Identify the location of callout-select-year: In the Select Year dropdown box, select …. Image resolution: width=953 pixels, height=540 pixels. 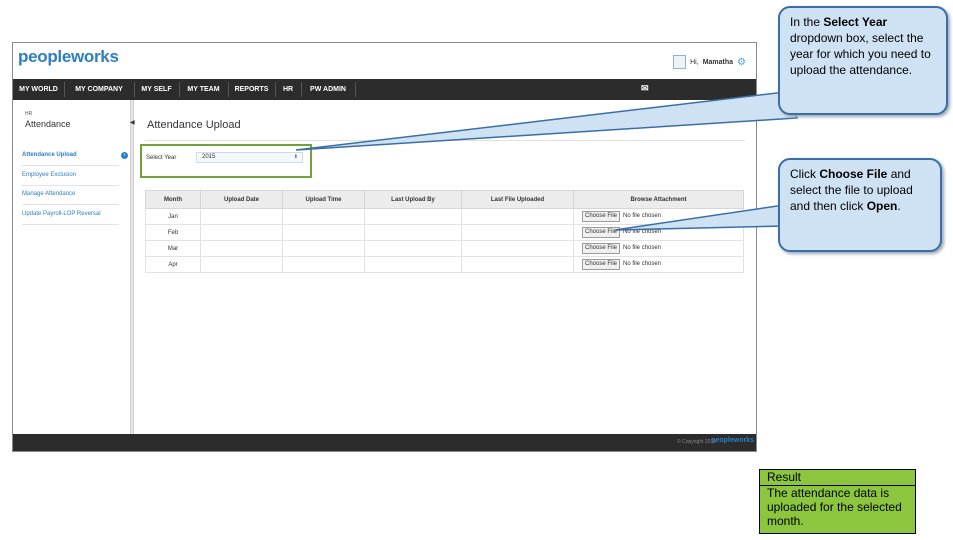
(863, 60).